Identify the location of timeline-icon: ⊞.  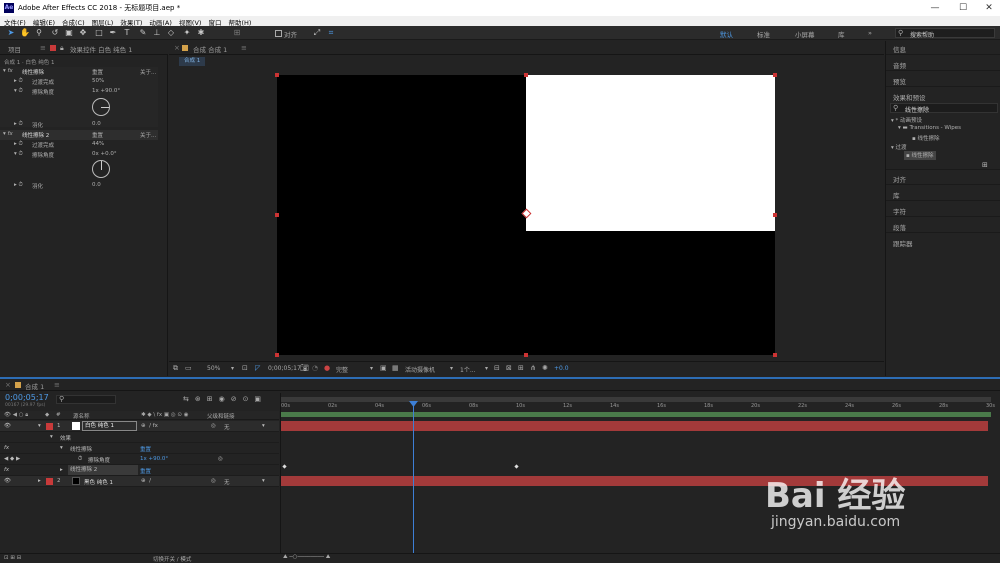
(521, 368).